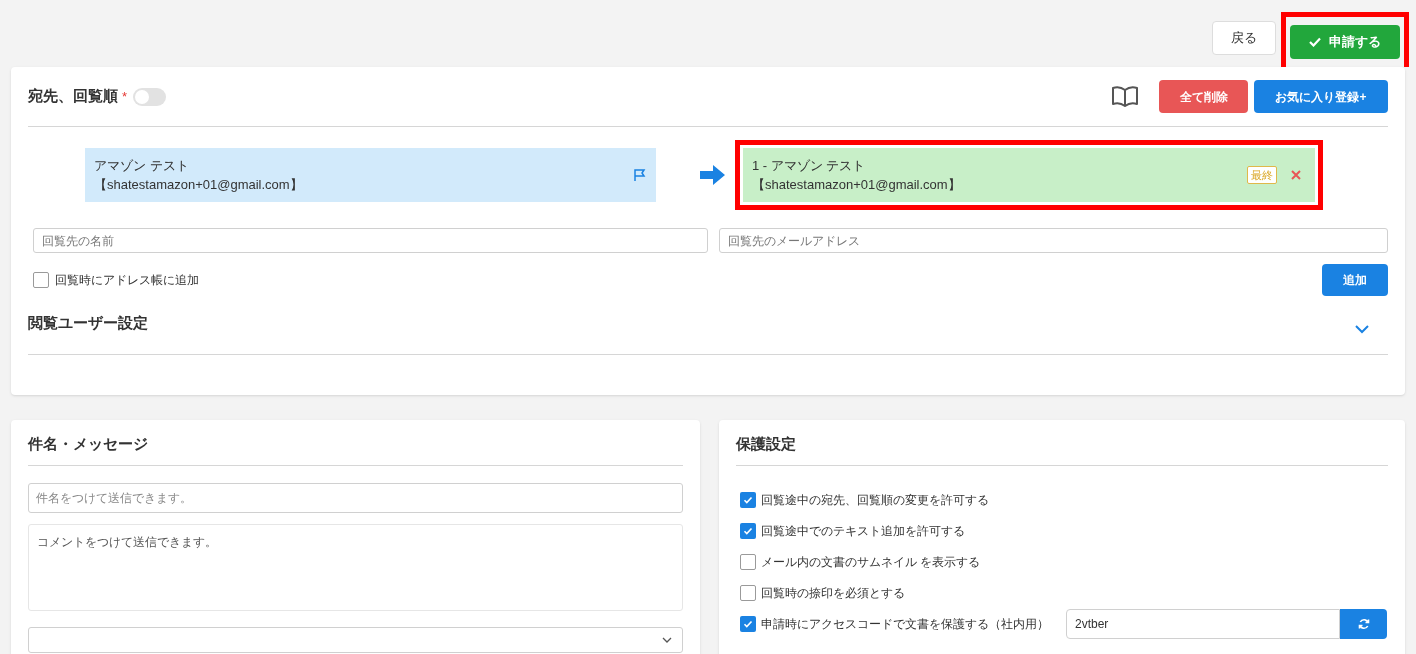  What do you see at coordinates (370, 175) in the screenshot?
I see `address-card: アマゾン テスト 【shatestamazon+01@gmail.com】` at bounding box center [370, 175].